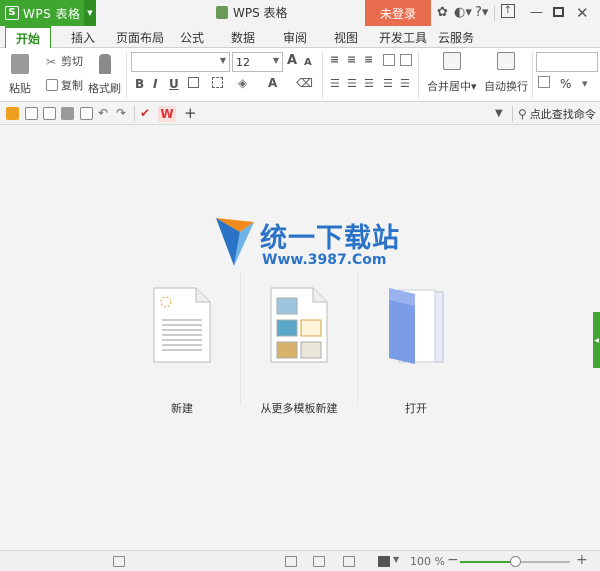  I want to click on shrink-font-button: A, so click(308, 63).